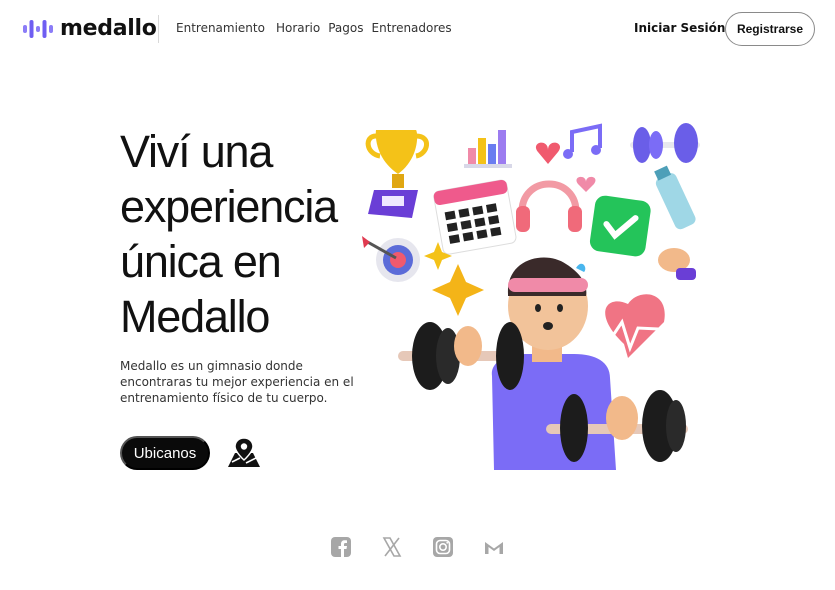 The width and height of the screenshot is (835, 590). I want to click on nav-item-entrenamiento: Entrenamiento, so click(220, 28).